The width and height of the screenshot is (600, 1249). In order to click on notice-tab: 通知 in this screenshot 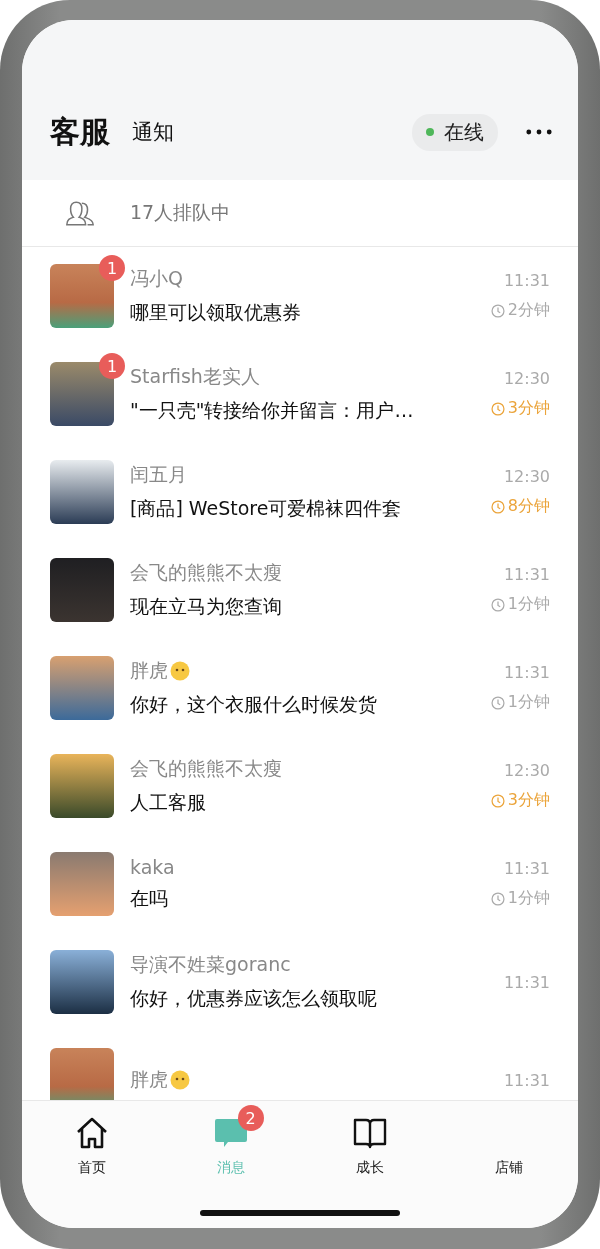, I will do `click(153, 132)`.